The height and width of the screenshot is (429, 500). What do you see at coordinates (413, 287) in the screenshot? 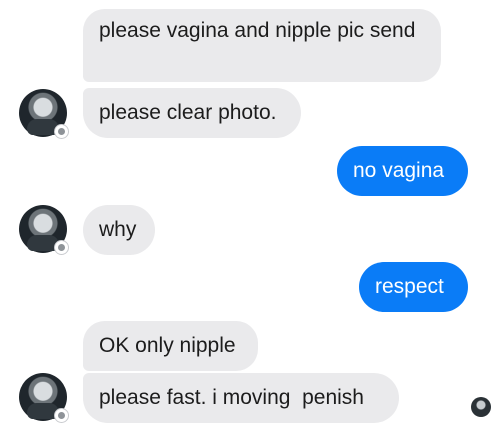
I see `message-bubble-outgoing: respect` at bounding box center [413, 287].